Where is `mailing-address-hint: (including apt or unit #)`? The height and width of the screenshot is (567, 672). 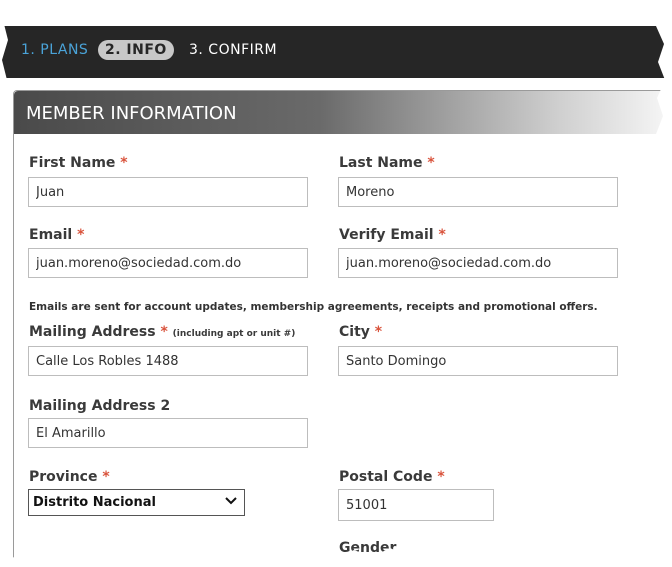
mailing-address-hint: (including apt or unit #) is located at coordinates (234, 334).